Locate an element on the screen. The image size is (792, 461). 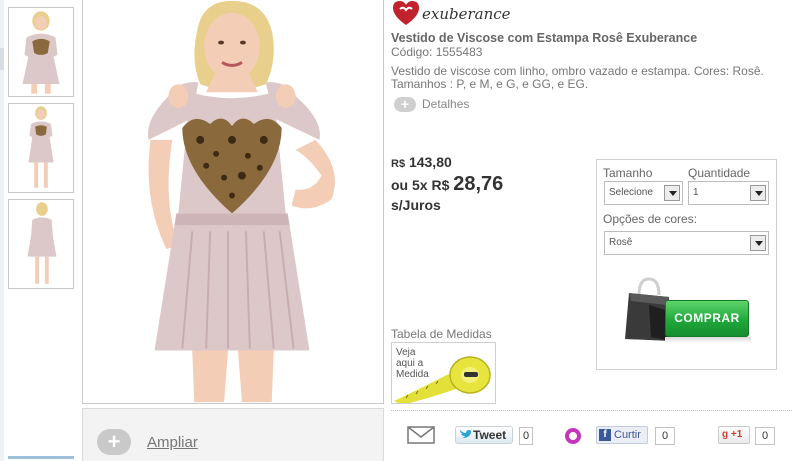
tweet-button: Tweet is located at coordinates (484, 435).